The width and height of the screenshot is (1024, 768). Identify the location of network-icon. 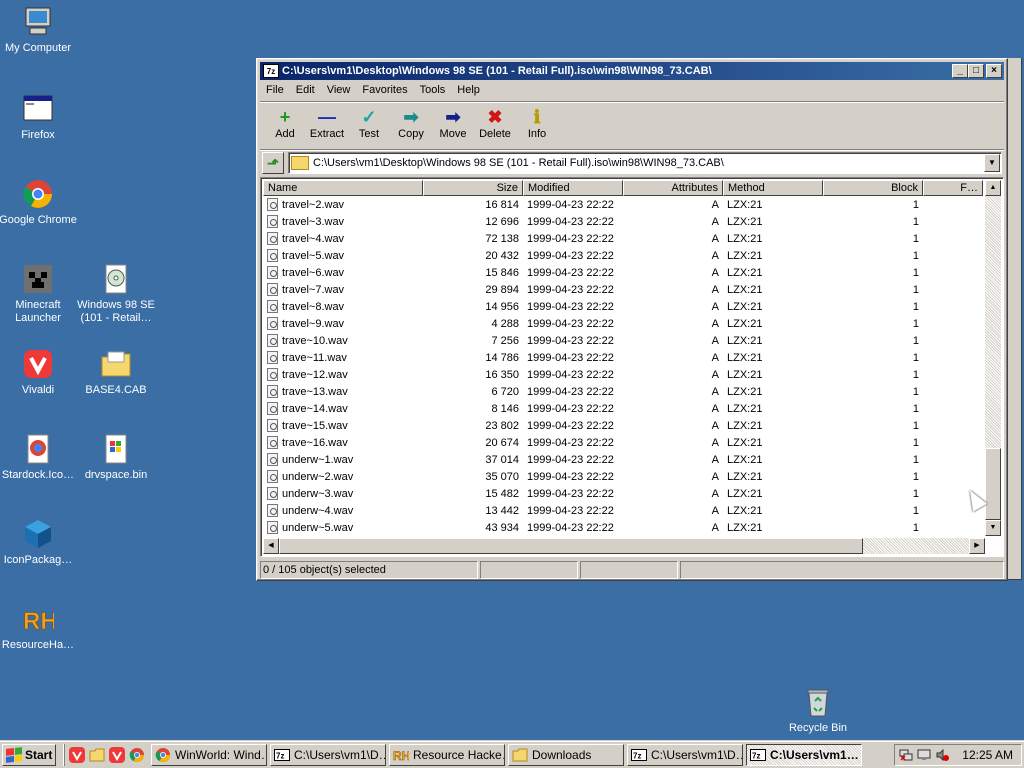
(906, 755).